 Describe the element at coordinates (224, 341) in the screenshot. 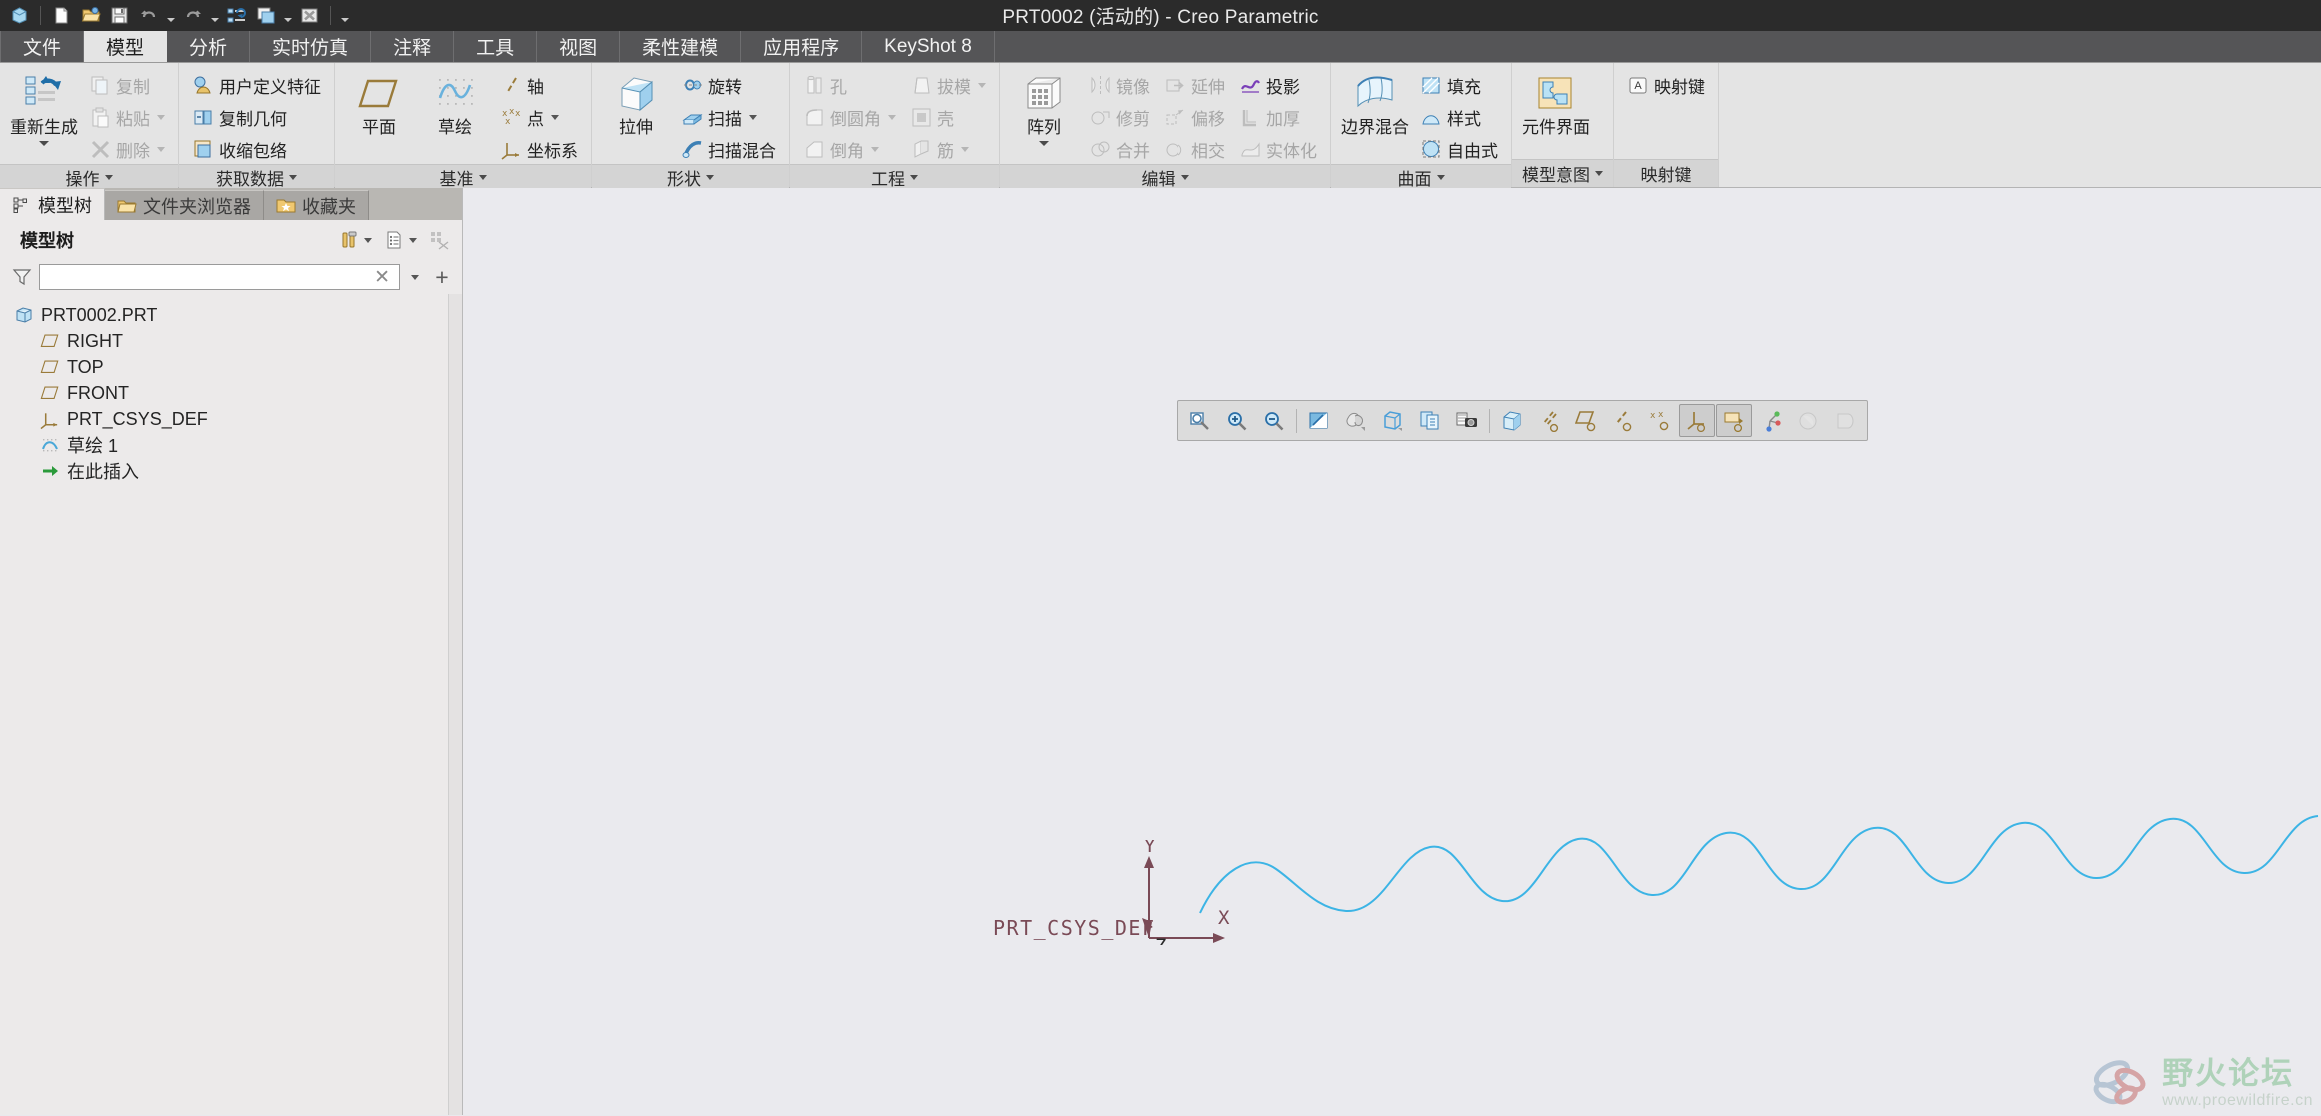

I see `tree-item-RIGHT: RIGHT` at that location.